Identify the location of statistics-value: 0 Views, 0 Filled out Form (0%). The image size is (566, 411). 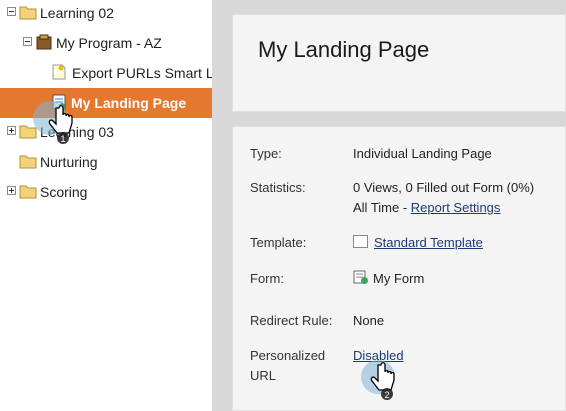
(444, 187).